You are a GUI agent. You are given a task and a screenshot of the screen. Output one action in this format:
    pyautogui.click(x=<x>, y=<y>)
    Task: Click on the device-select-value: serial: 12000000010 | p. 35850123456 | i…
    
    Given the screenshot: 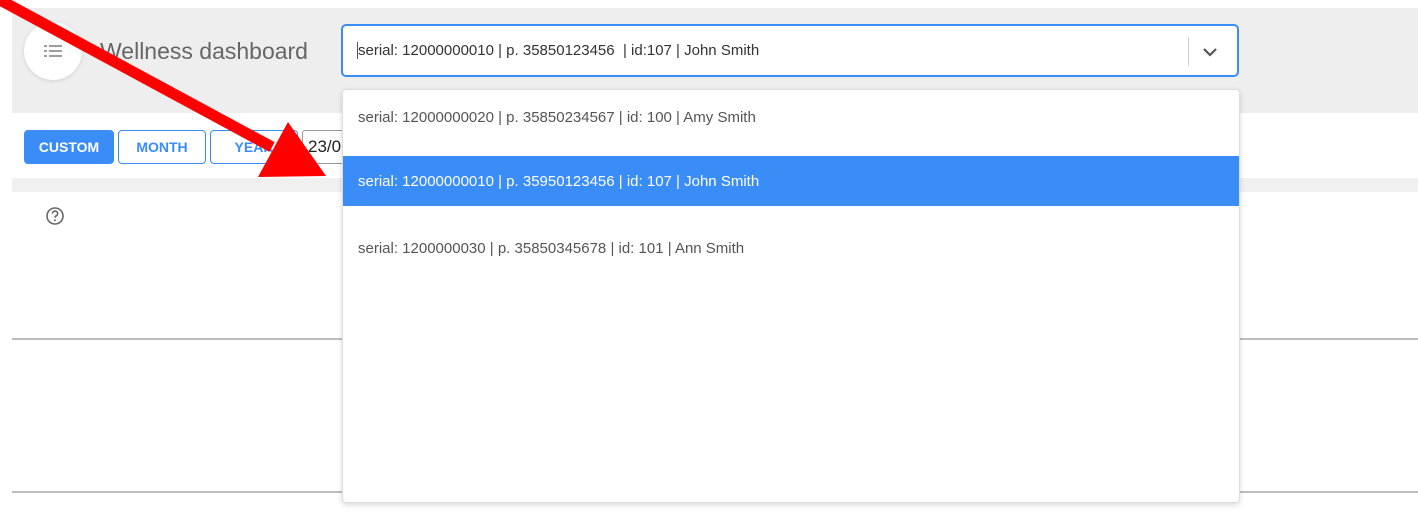 What is the action you would take?
    pyautogui.click(x=558, y=50)
    